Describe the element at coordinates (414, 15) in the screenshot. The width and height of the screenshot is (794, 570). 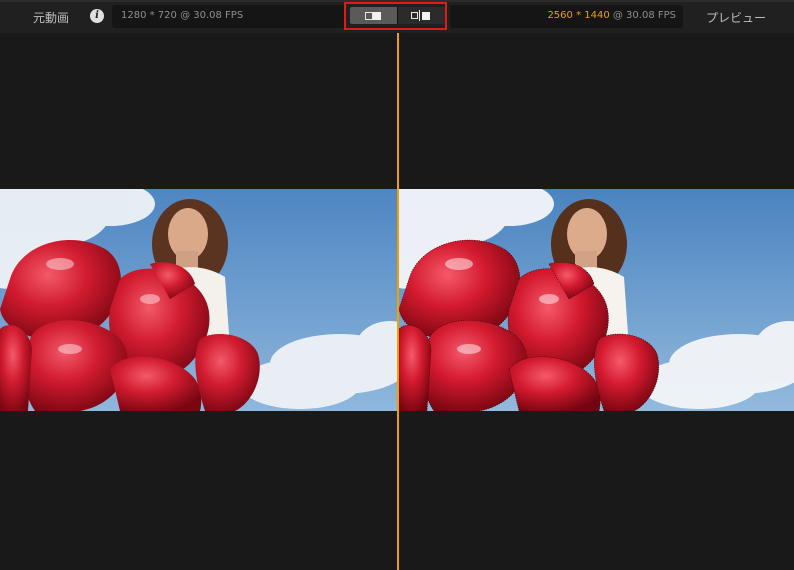
I see `side-by-side-icon-left` at that location.